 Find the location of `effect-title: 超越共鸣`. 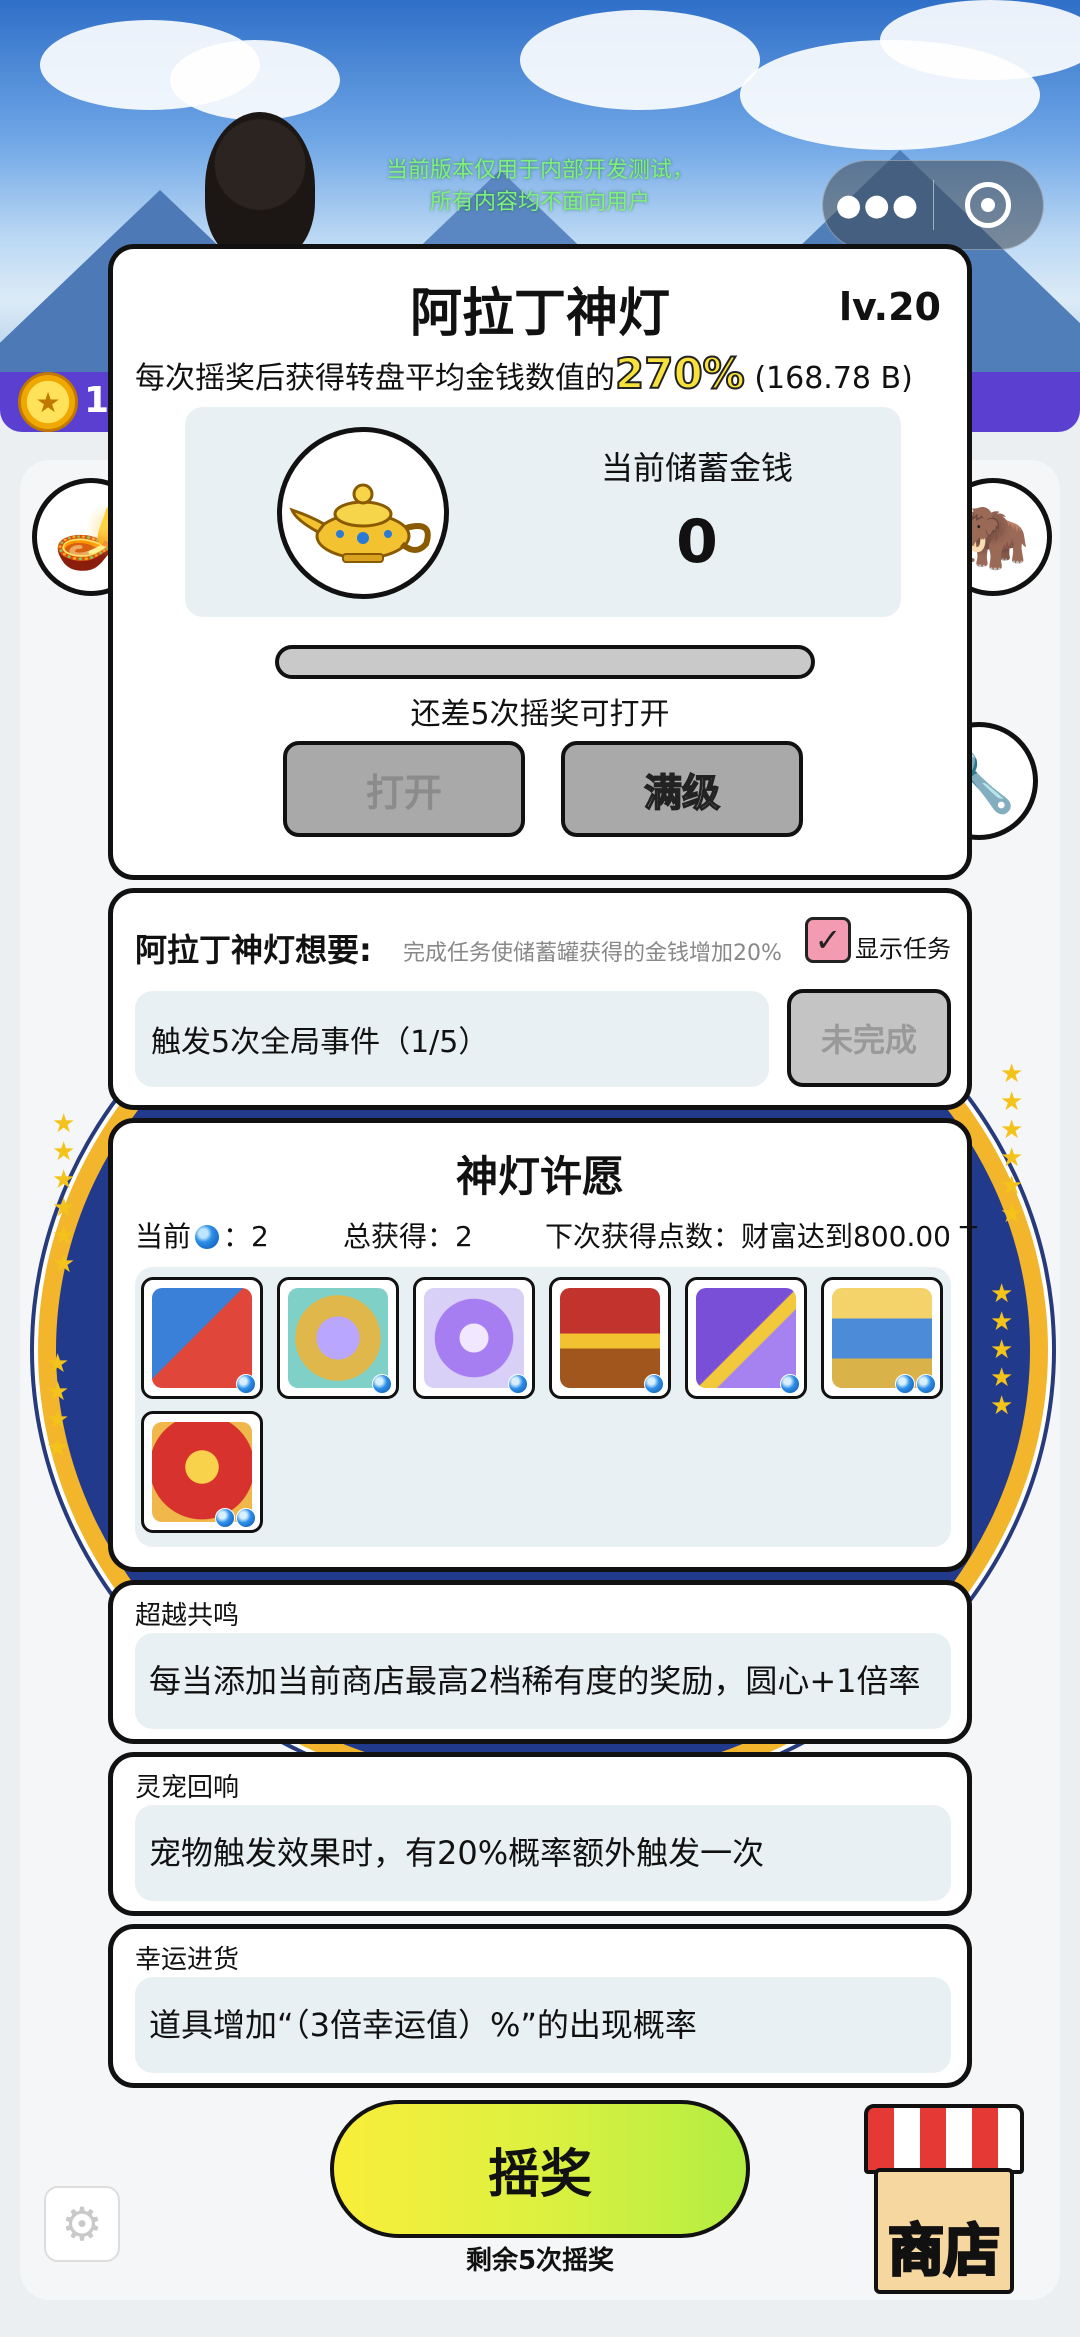

effect-title: 超越共鸣 is located at coordinates (187, 1616).